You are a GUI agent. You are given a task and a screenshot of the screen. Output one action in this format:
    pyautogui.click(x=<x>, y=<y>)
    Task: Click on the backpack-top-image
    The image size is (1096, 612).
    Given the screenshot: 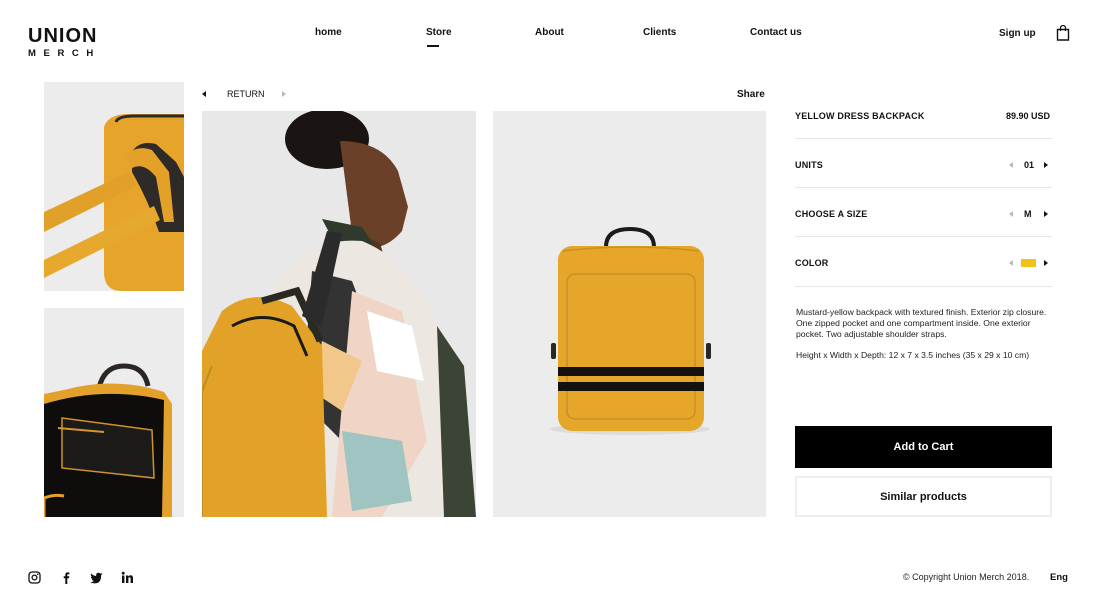 What is the action you would take?
    pyautogui.click(x=114, y=186)
    